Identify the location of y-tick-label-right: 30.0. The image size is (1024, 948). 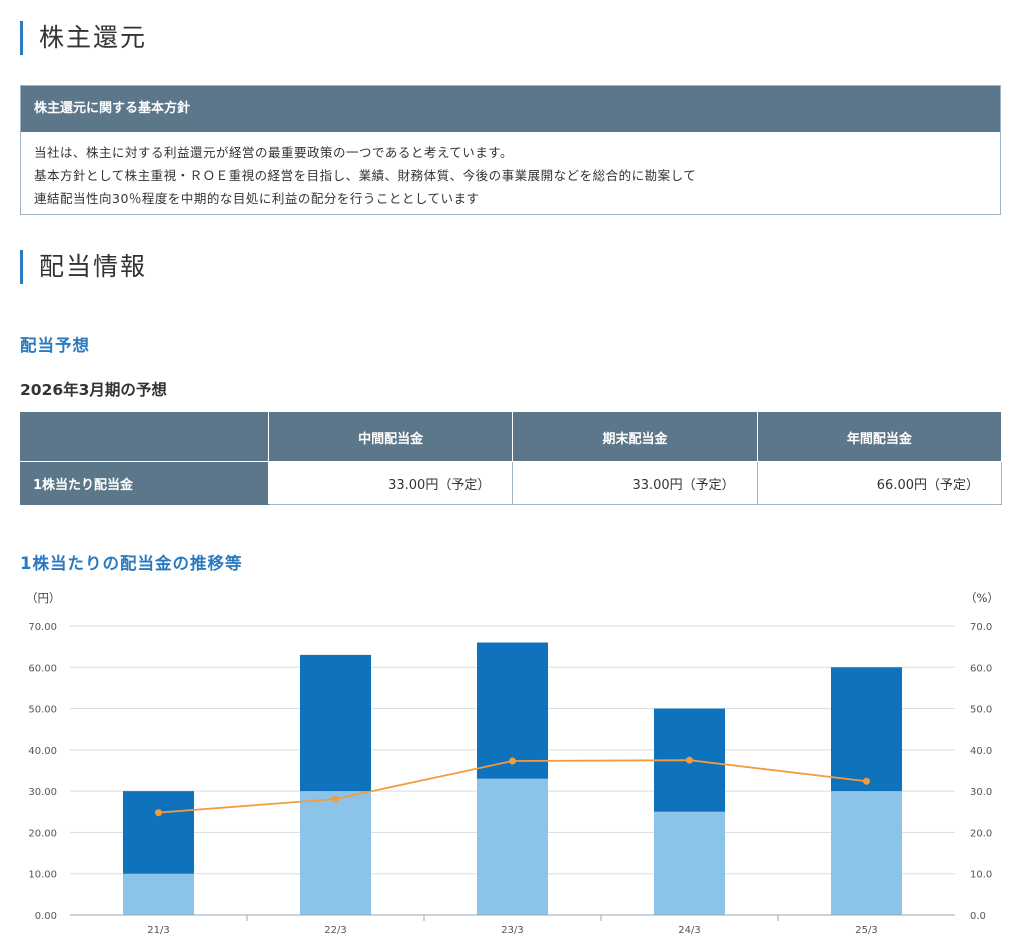
(981, 792).